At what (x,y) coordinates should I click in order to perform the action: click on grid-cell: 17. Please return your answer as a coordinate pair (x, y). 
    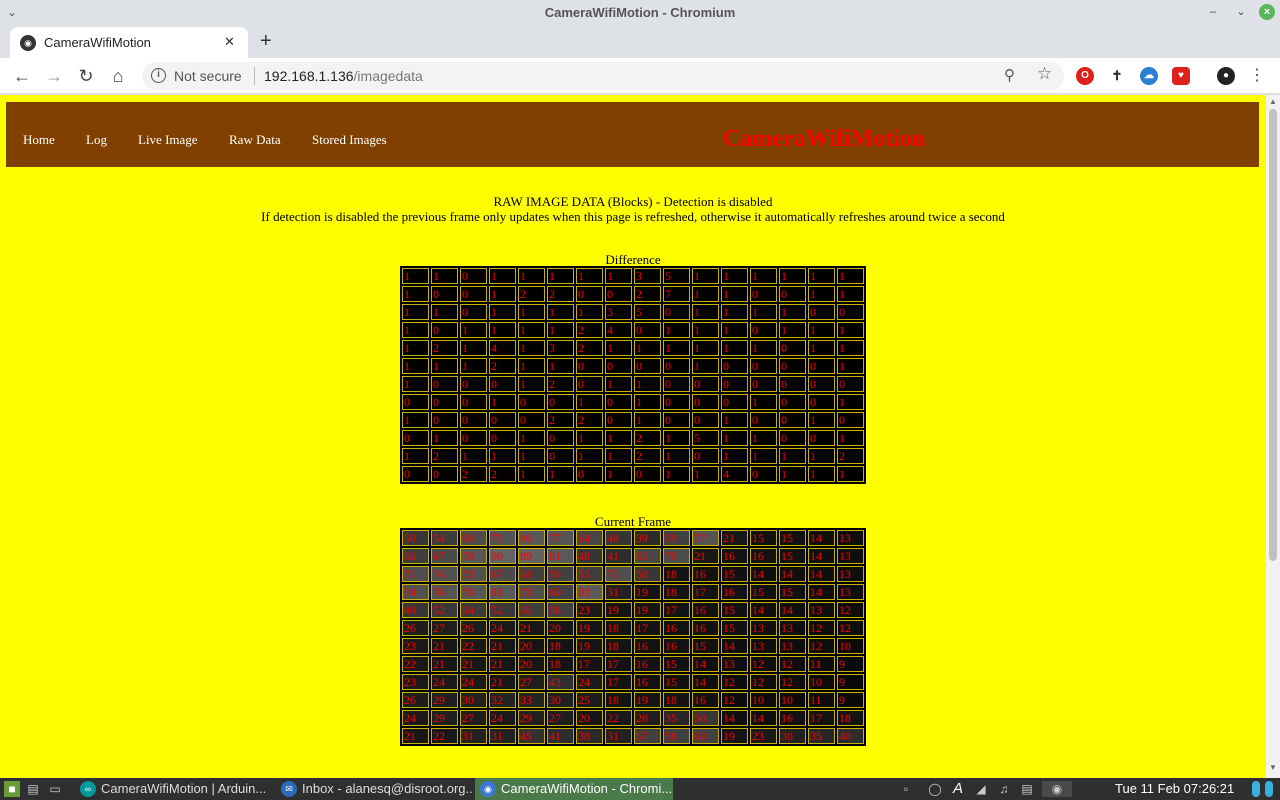
    Looking at the image, I should click on (618, 682).